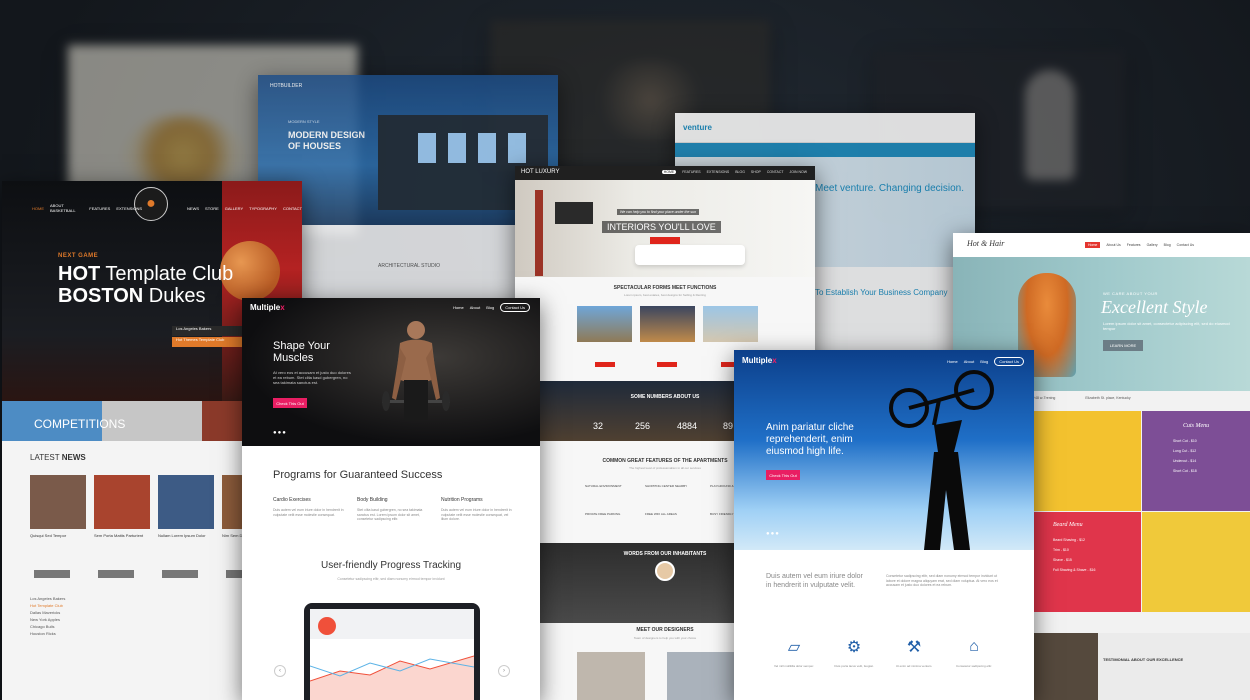 The image size is (1250, 700). I want to click on sofa-image, so click(690, 255).